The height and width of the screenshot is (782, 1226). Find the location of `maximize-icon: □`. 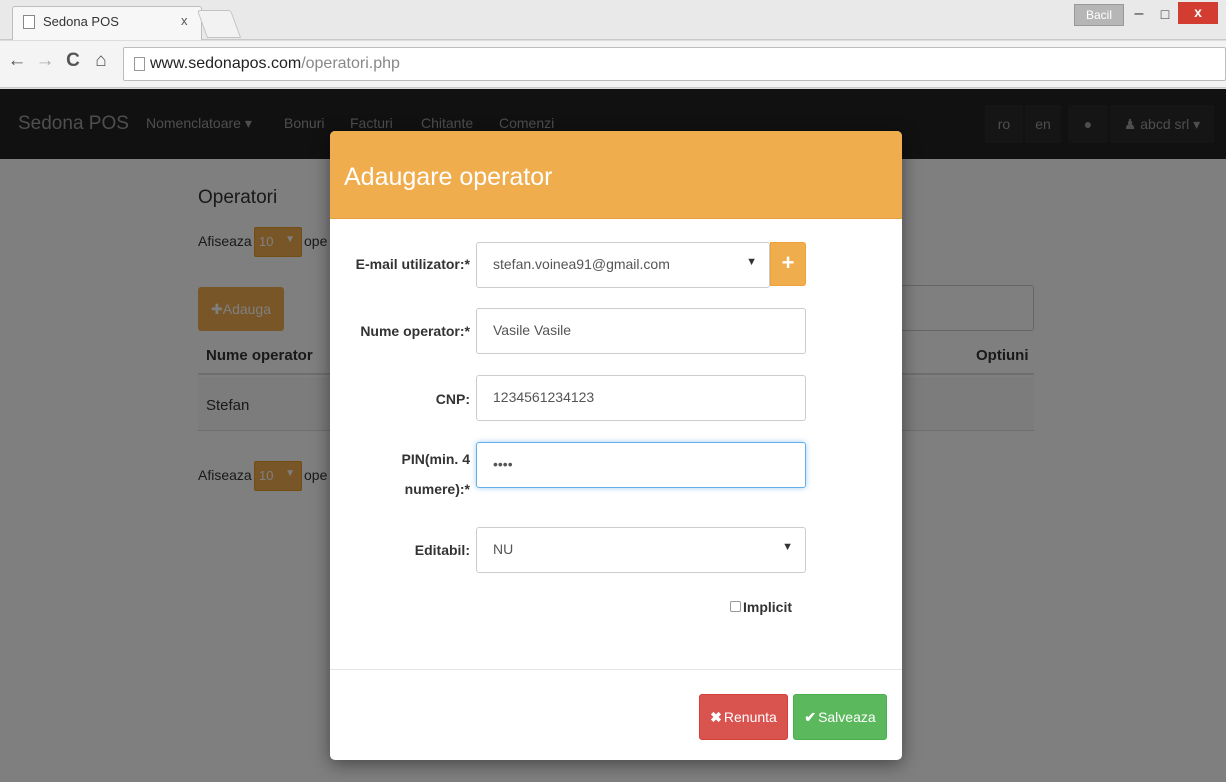

maximize-icon: □ is located at coordinates (1165, 15).